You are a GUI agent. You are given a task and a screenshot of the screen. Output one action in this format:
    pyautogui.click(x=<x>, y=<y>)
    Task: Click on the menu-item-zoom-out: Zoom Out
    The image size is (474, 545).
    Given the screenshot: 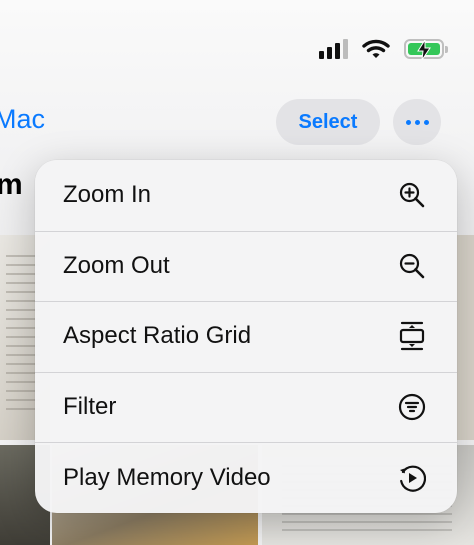 What is the action you would take?
    pyautogui.click(x=246, y=266)
    